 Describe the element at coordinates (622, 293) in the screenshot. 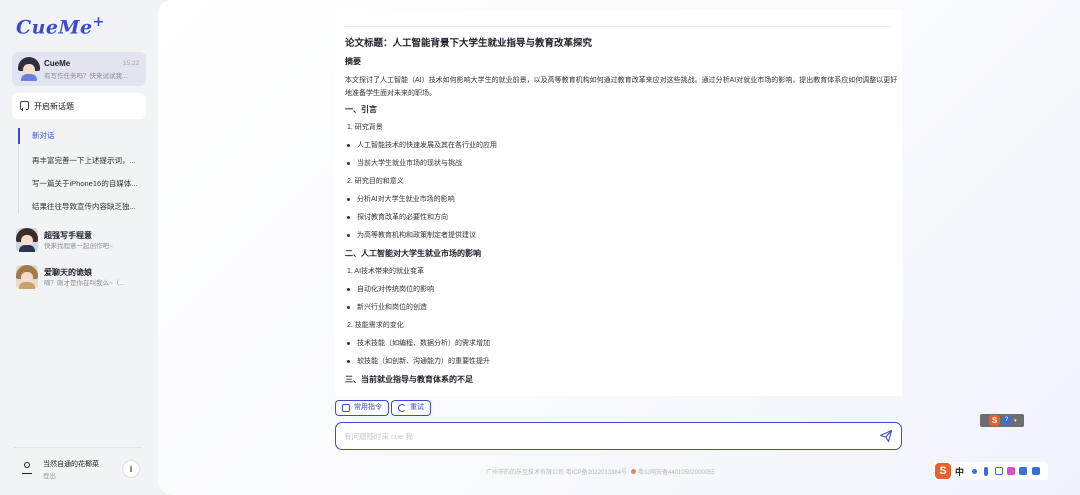

I see `bullet-item: 自动化对传统岗位的影响` at that location.